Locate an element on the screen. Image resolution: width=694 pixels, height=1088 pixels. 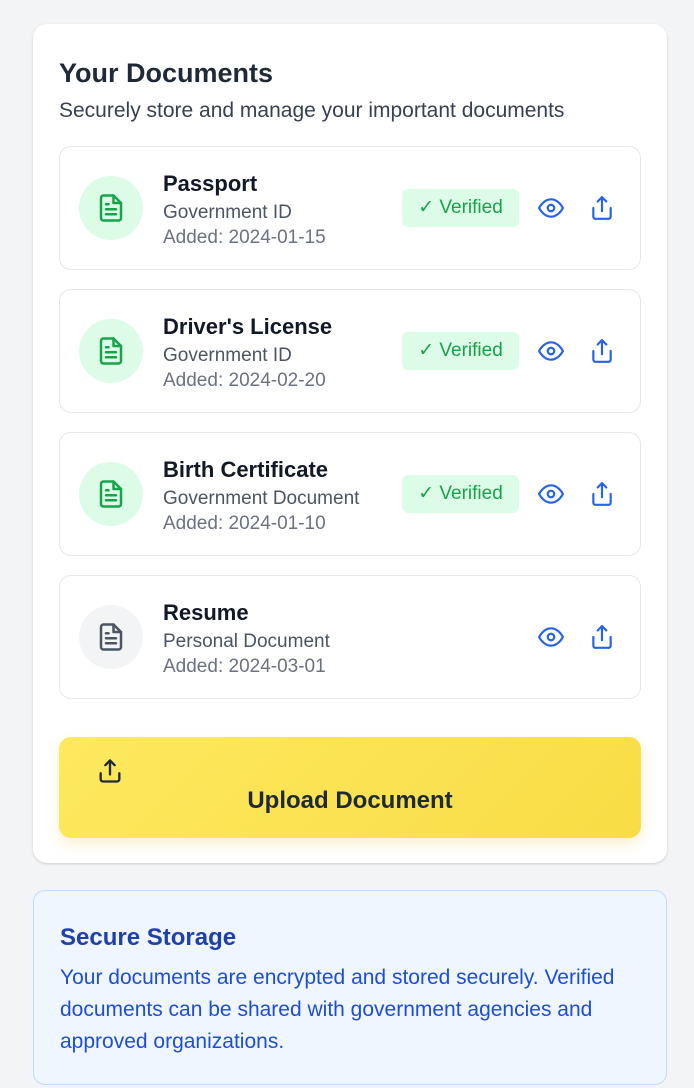
document-name: Passport is located at coordinates (210, 183).